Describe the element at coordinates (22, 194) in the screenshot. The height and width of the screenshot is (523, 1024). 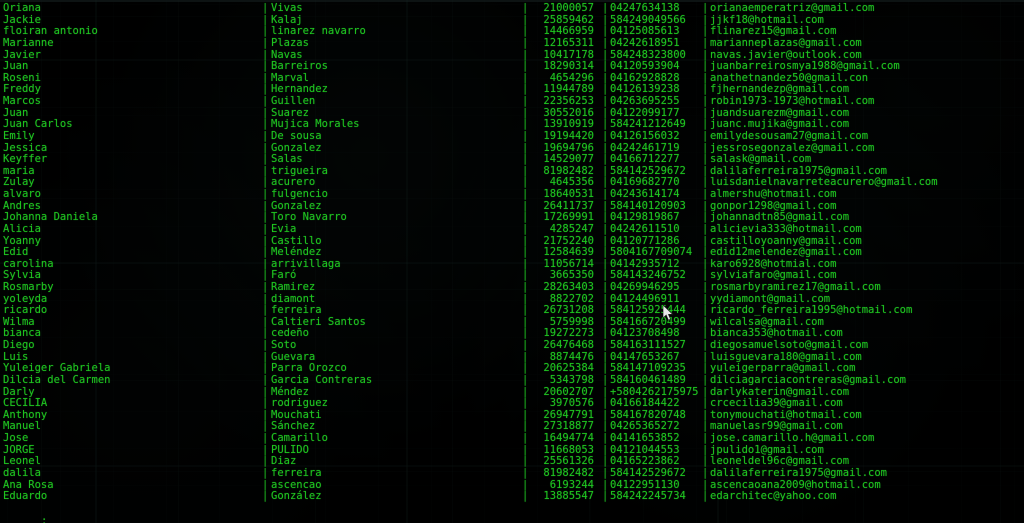
I see `cell-first-name: alvaro` at that location.